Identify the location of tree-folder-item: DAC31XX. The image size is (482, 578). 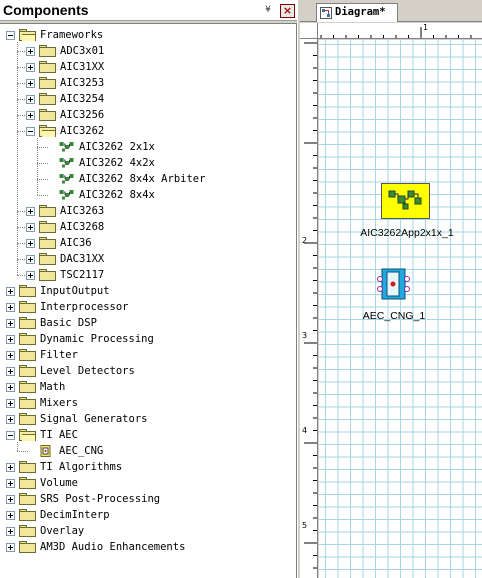
(158, 259).